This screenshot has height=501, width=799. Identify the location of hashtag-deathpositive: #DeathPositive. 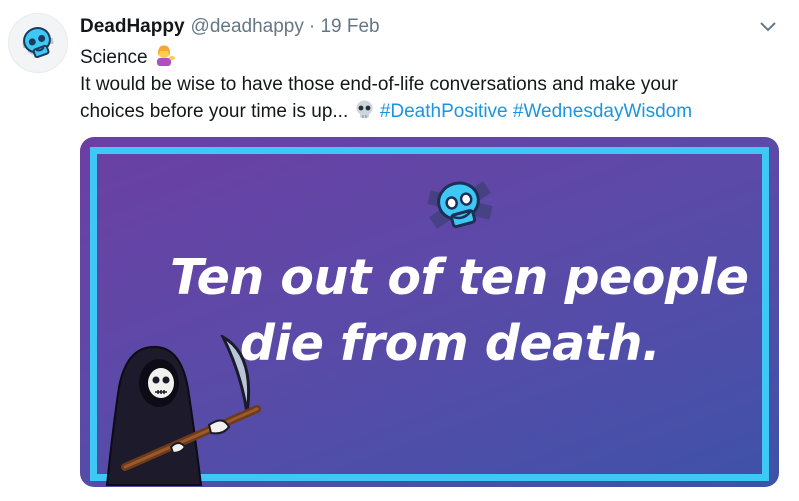
(444, 111).